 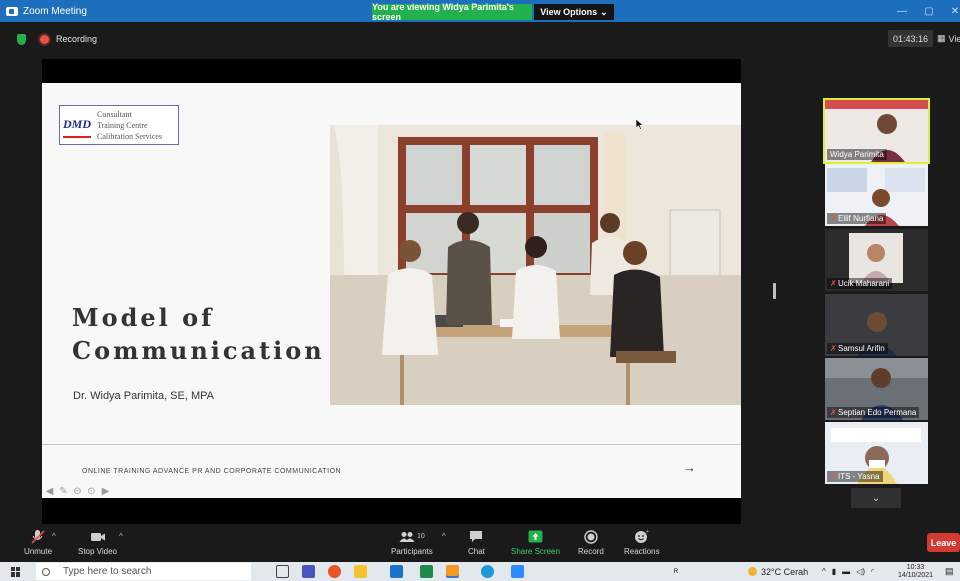 I want to click on file-explorer-icon, so click(x=360, y=571).